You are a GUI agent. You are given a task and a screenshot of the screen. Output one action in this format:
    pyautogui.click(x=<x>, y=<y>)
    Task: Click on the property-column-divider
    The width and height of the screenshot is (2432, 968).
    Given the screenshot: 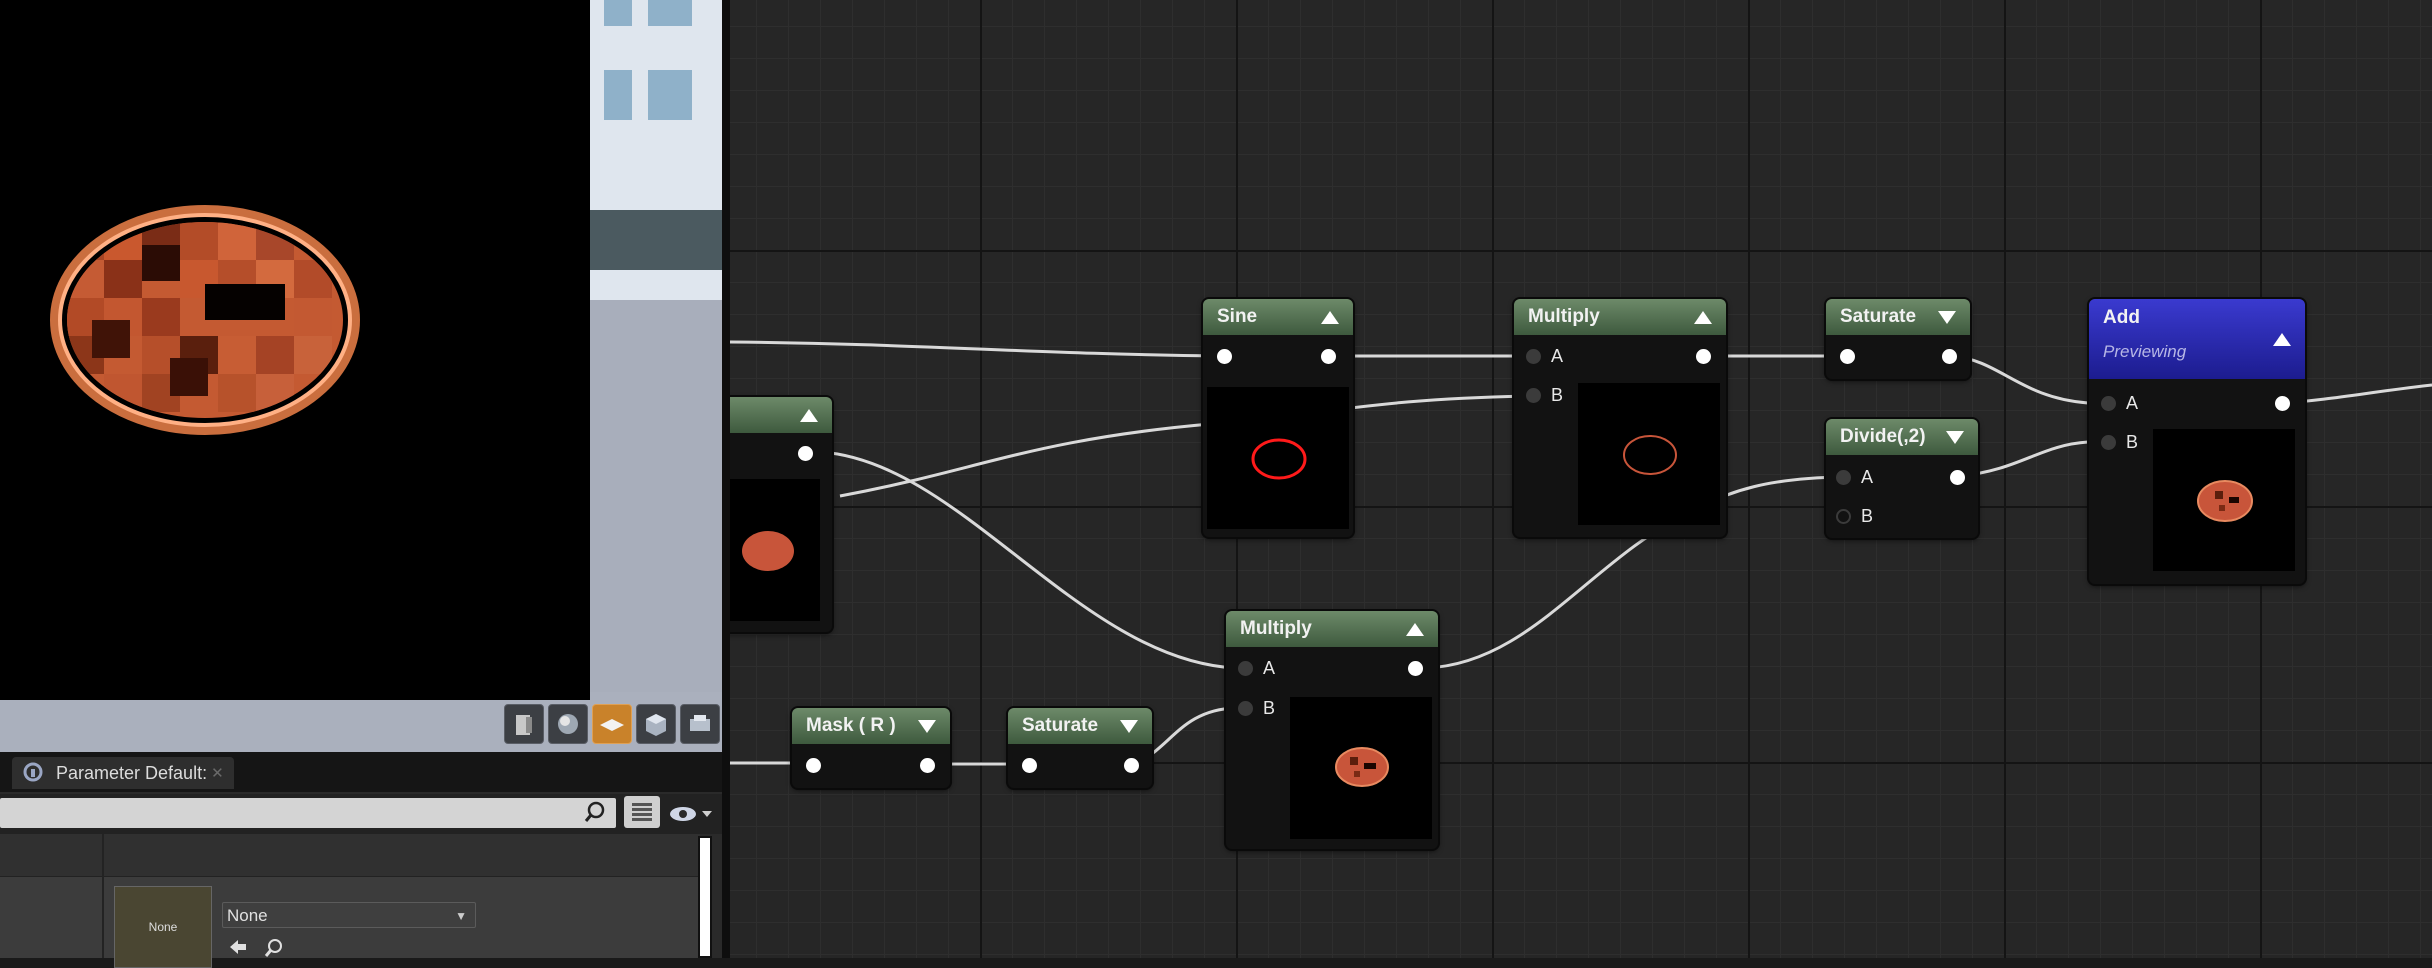 What is the action you would take?
    pyautogui.click(x=103, y=896)
    